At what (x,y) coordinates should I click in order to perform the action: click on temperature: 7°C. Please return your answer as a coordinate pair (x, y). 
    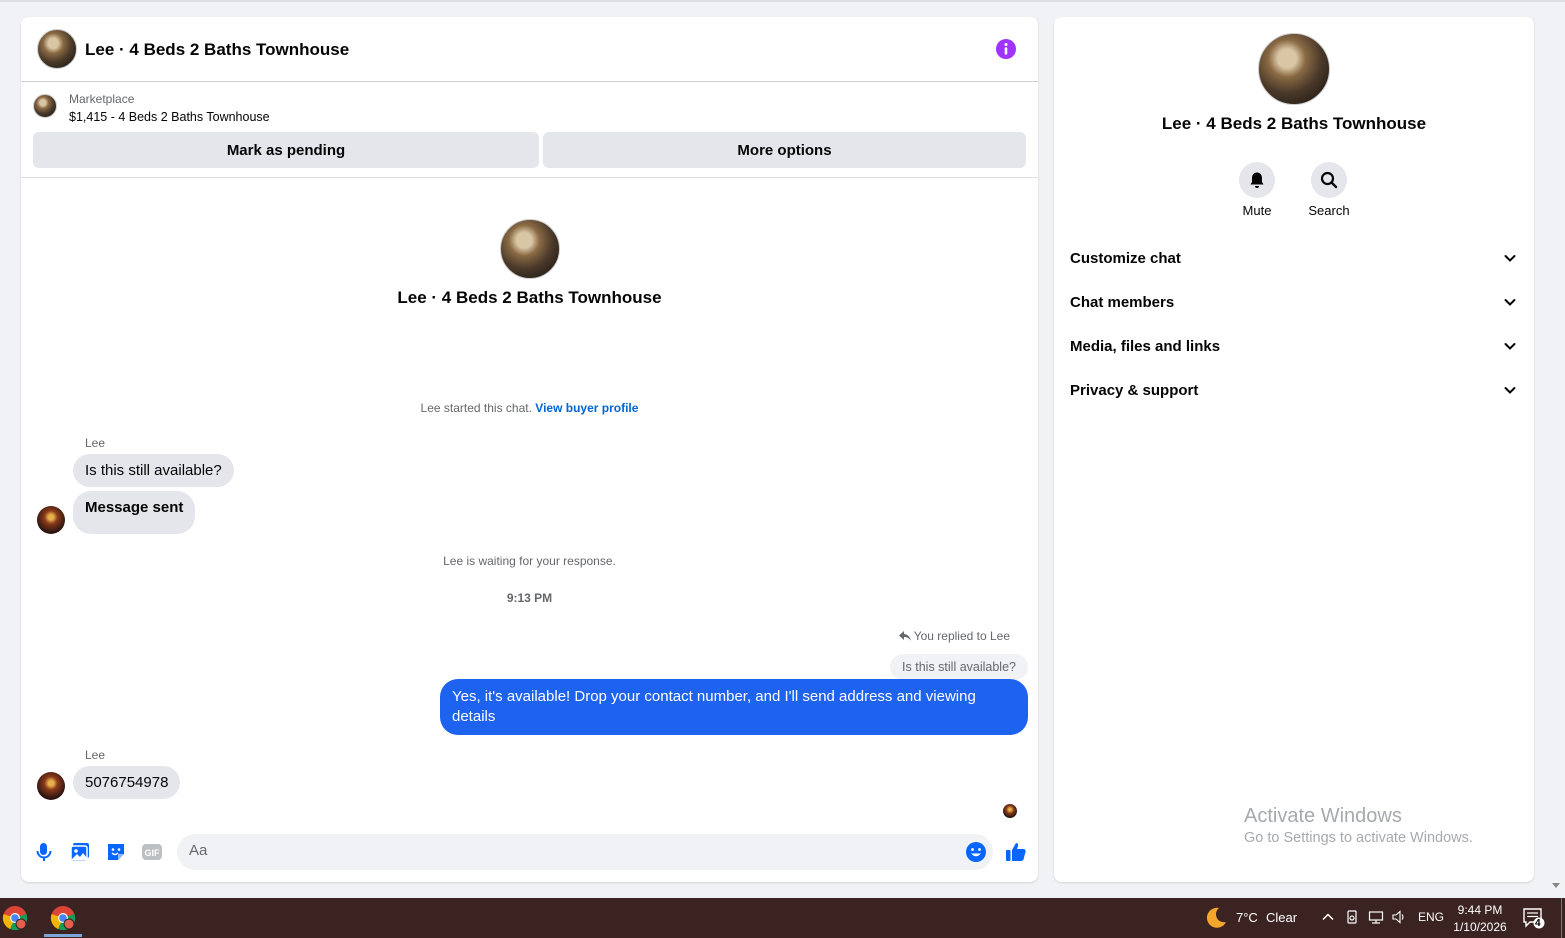
    Looking at the image, I should click on (1247, 917).